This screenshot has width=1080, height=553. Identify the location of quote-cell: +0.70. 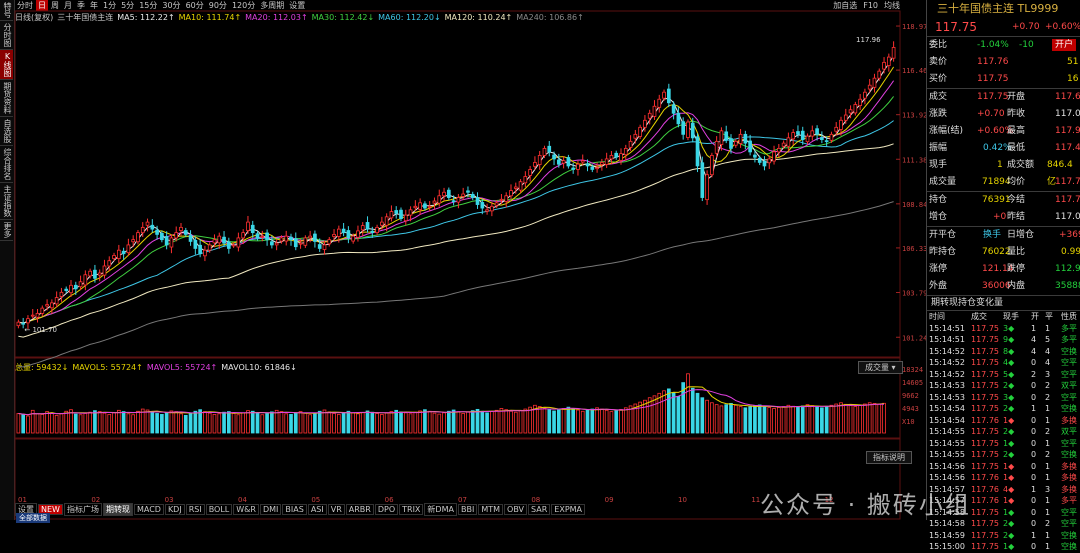
(991, 114).